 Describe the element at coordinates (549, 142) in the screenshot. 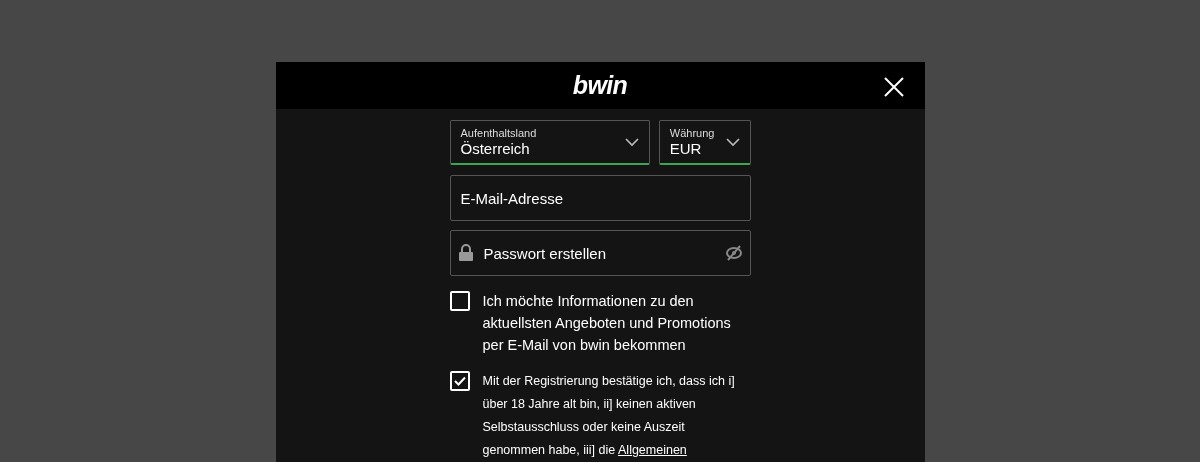

I see `select-field: Aufenthaltsland Österreich` at that location.